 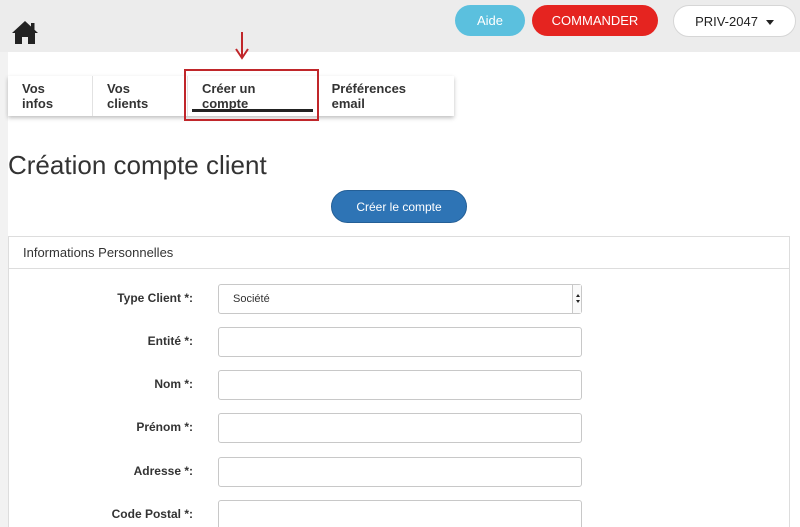 I want to click on form-row-nom: Nom *:, so click(x=400, y=385).